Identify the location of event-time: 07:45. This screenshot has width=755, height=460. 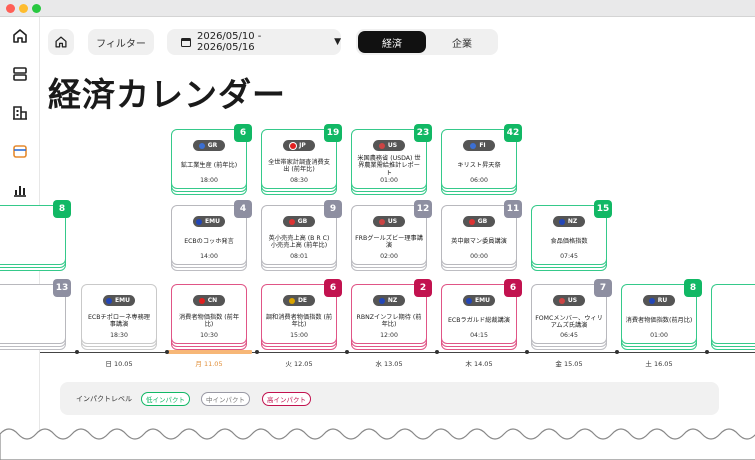
(569, 256).